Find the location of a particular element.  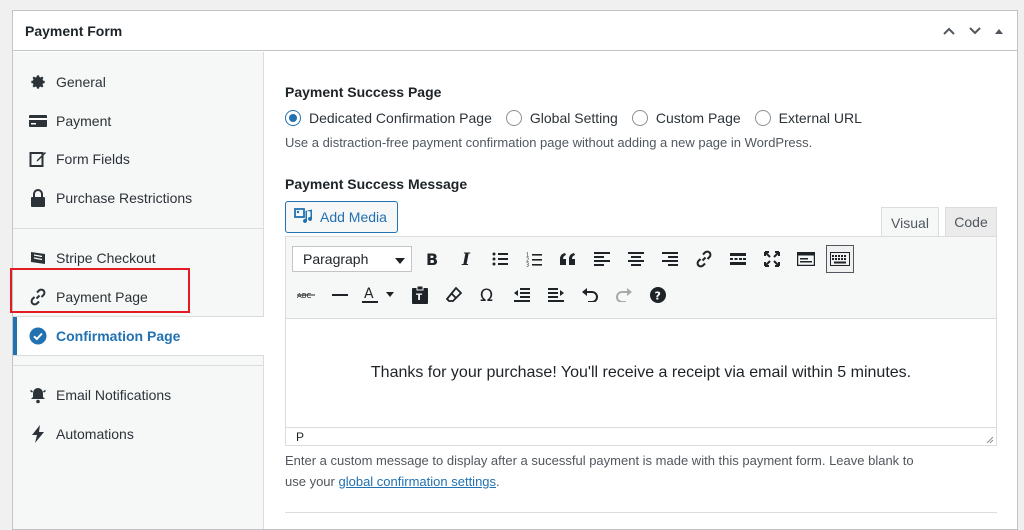

sidebar-item-form-fields: Form Fields is located at coordinates (138, 159).